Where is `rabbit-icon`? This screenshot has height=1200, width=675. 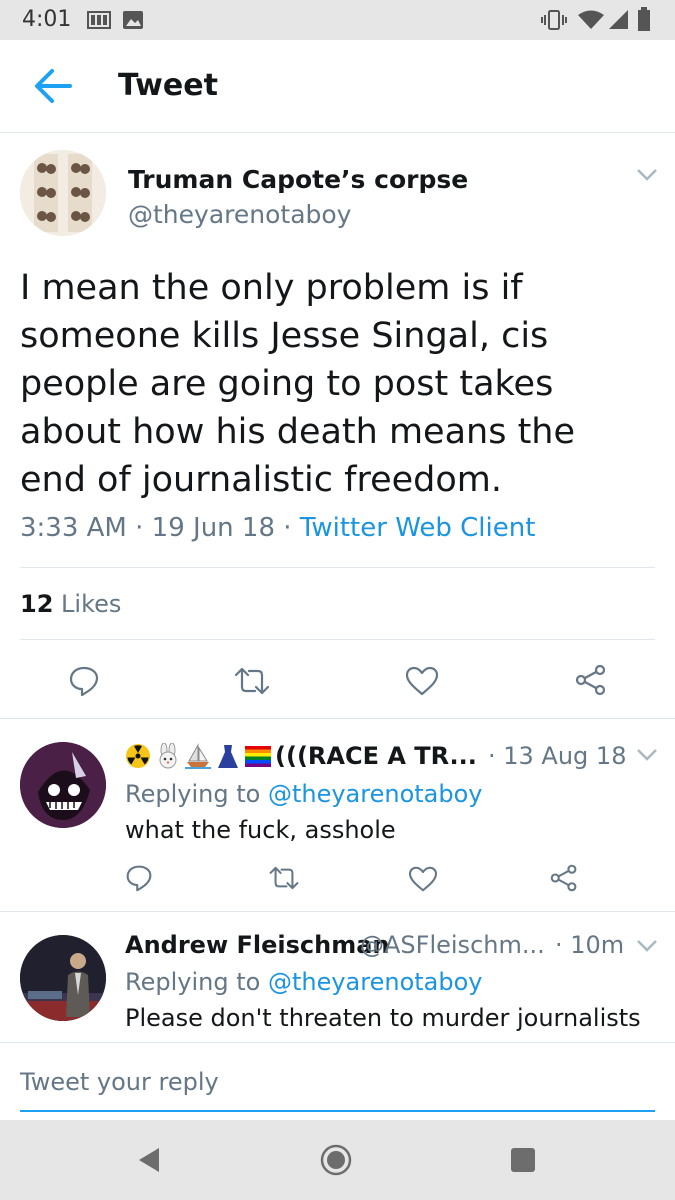 rabbit-icon is located at coordinates (168, 756).